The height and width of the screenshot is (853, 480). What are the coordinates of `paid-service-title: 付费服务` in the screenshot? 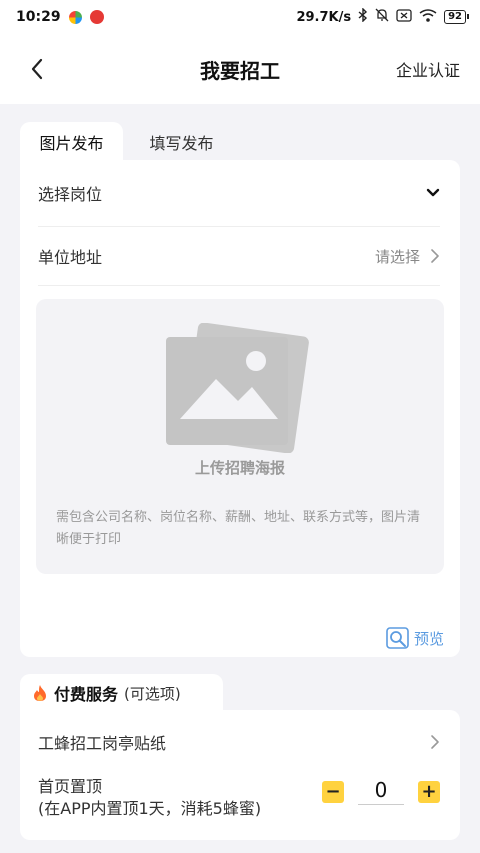 It's located at (86, 694).